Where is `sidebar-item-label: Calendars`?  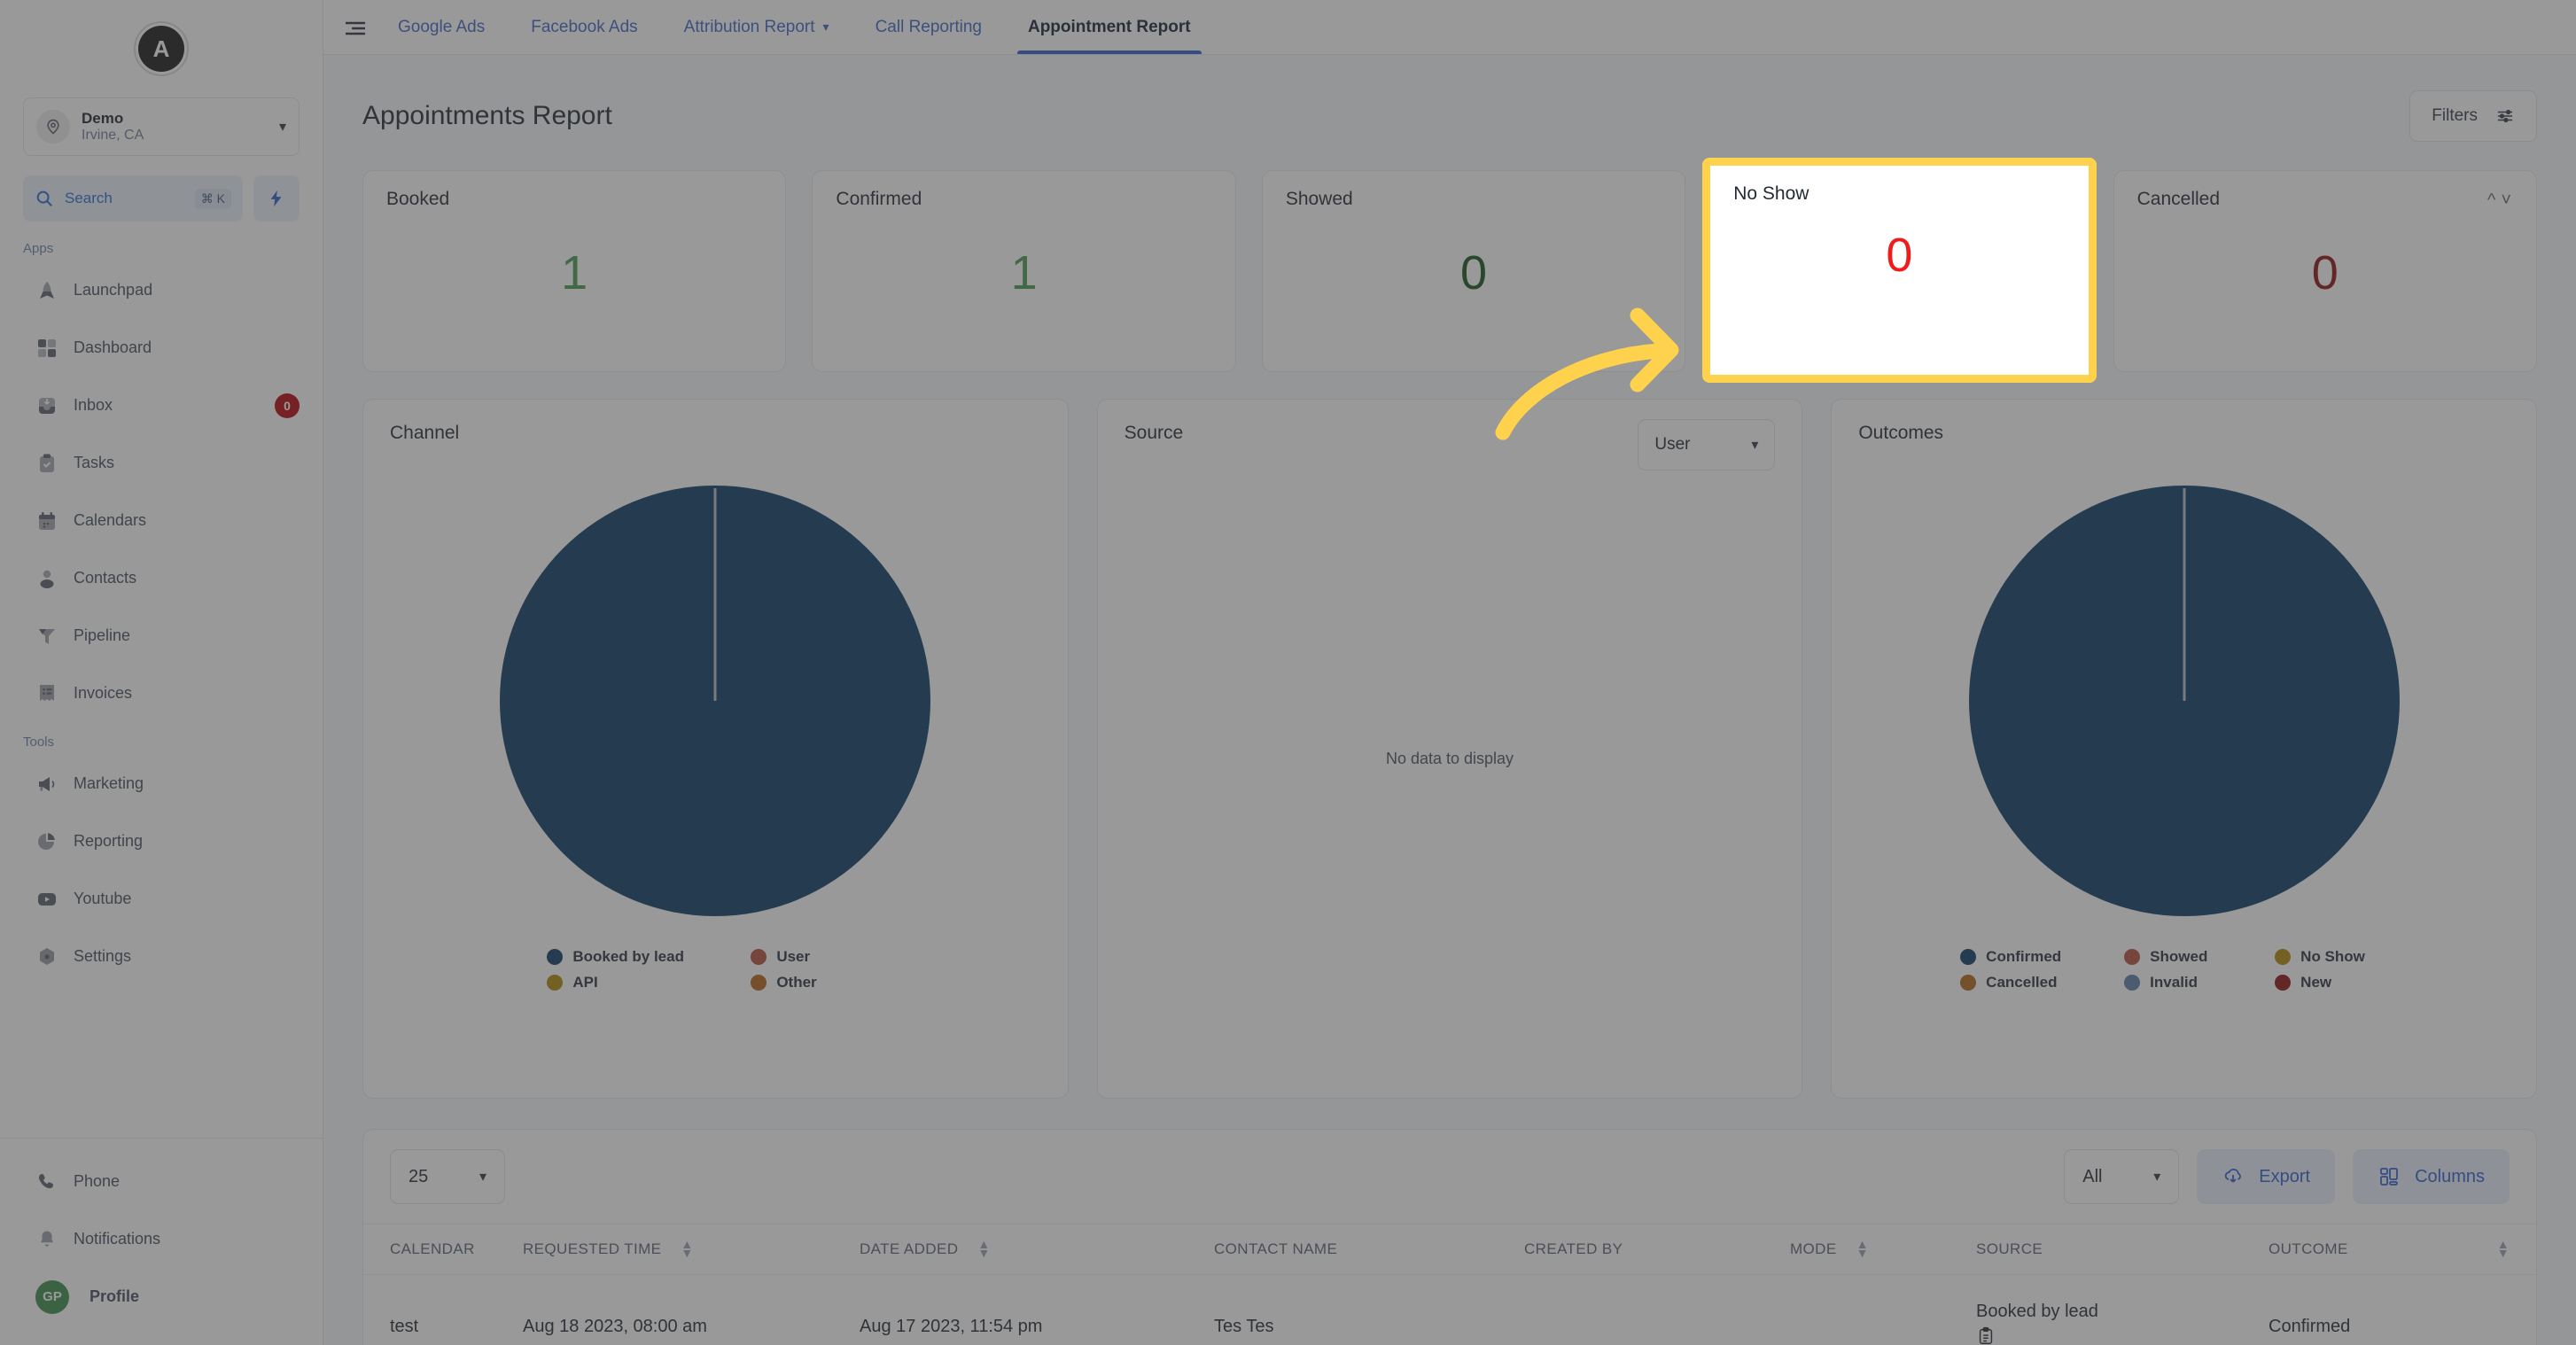 sidebar-item-label: Calendars is located at coordinates (111, 520).